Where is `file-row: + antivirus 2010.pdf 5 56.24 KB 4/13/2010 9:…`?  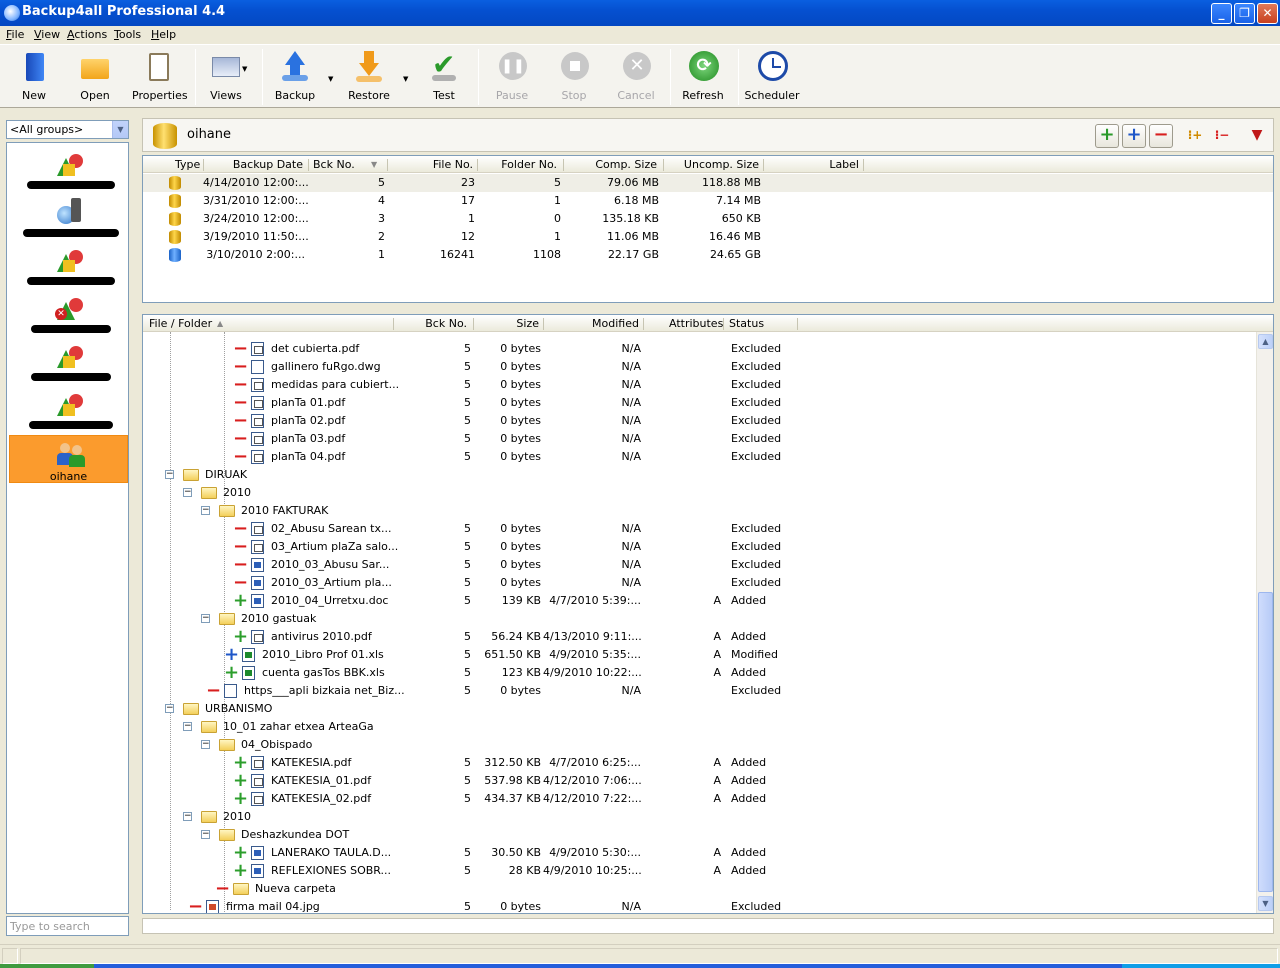
file-row: + antivirus 2010.pdf 5 56.24 KB 4/13/2010 9:… is located at coordinates (700, 637).